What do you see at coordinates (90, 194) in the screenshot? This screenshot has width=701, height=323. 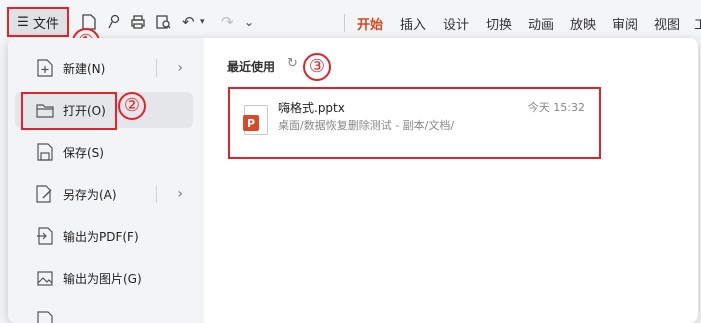 I see `menu-item-label: 另存为(A)` at bounding box center [90, 194].